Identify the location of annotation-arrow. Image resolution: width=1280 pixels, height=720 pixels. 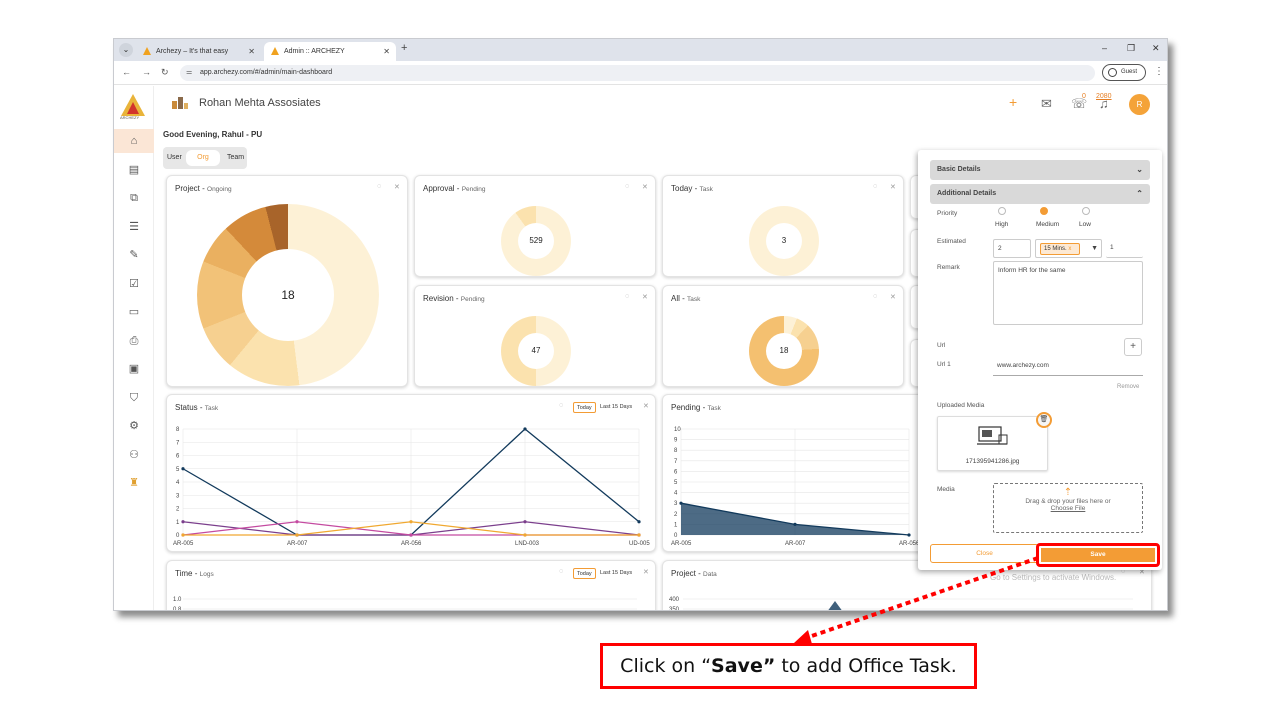
(916, 600).